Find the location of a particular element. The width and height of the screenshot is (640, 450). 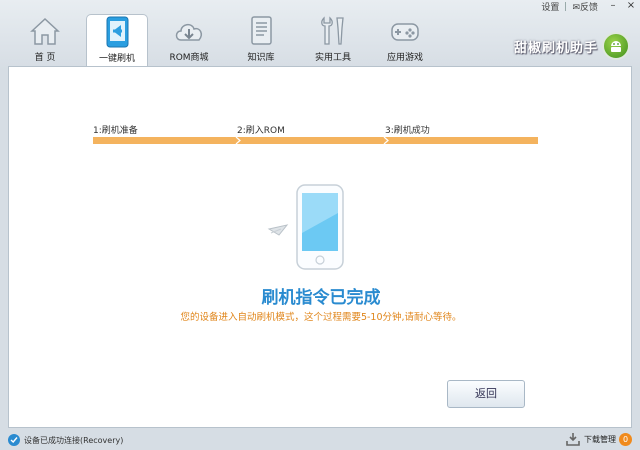

tab-one-click-flash: 一键刷机 is located at coordinates (117, 40).